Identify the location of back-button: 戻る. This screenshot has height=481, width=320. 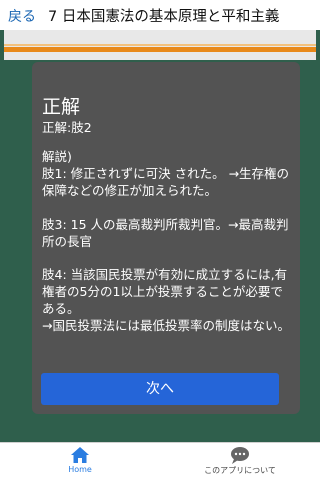
(22, 16).